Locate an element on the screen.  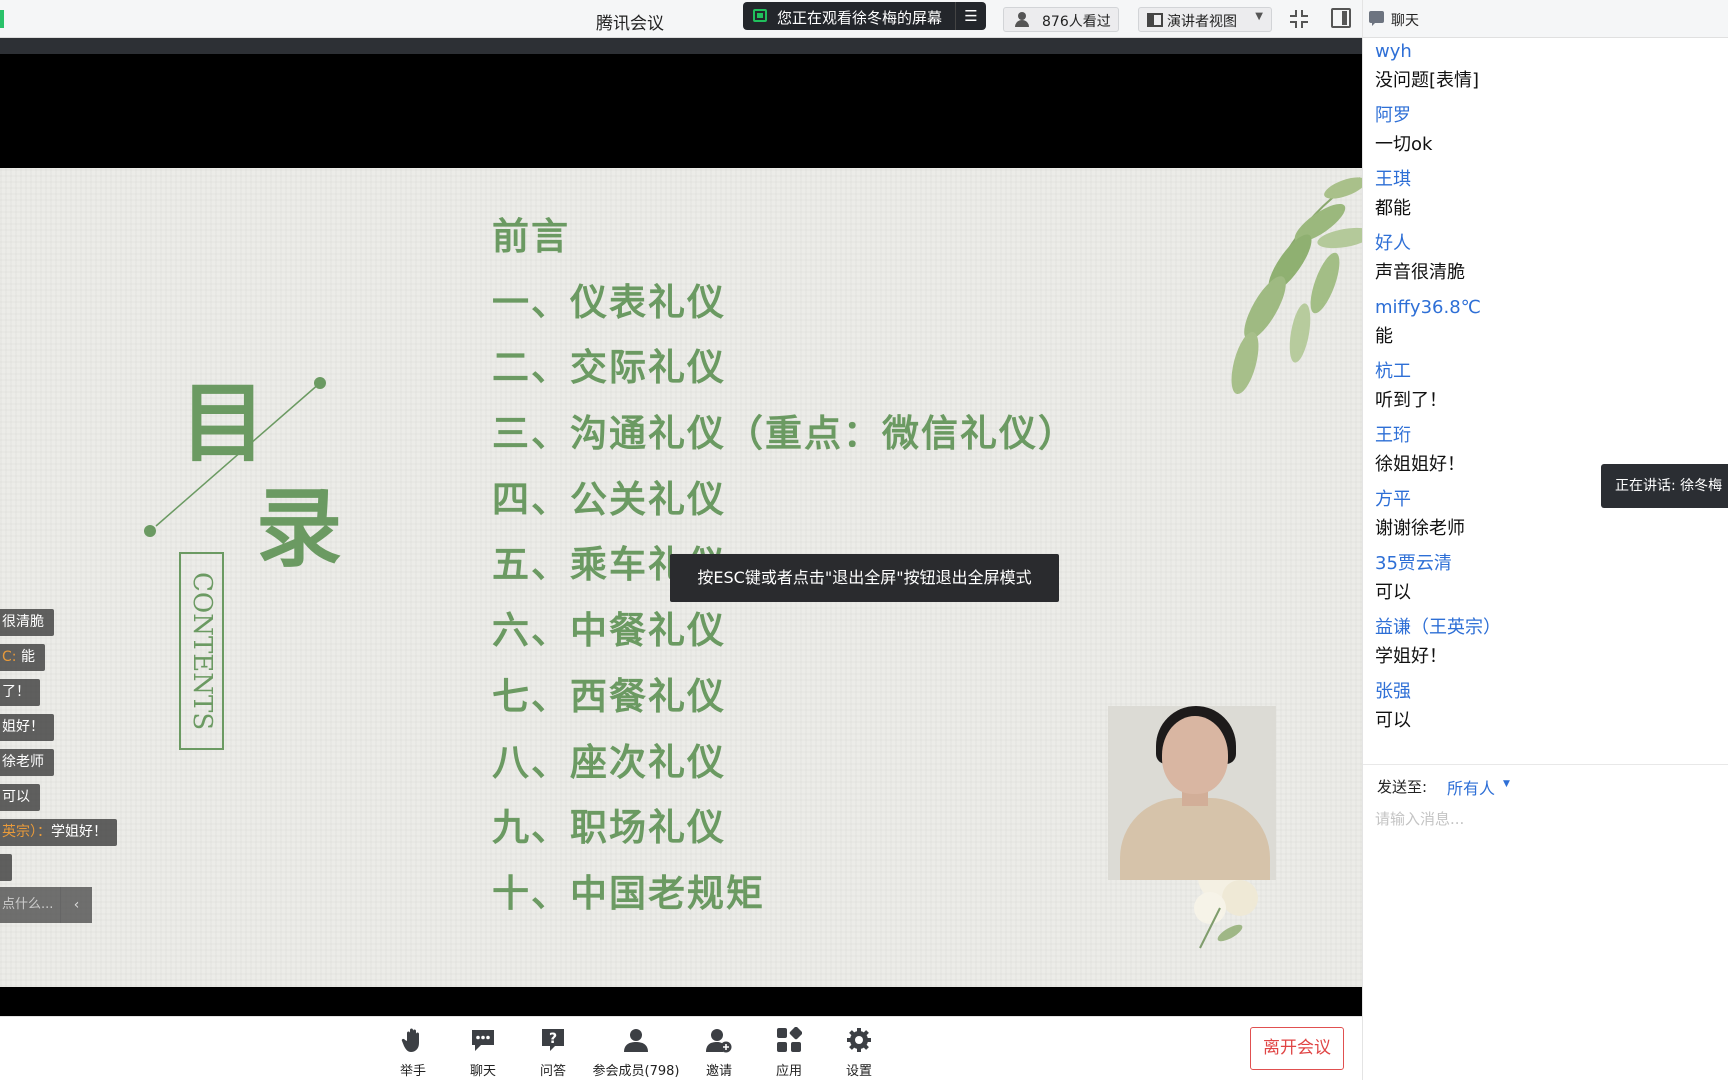
title-bar: 腾讯会议 您正在观看徐冬梅的屏幕 ☰ 876人看过 演讲者视图 ▼ is located at coordinates (681, 19).